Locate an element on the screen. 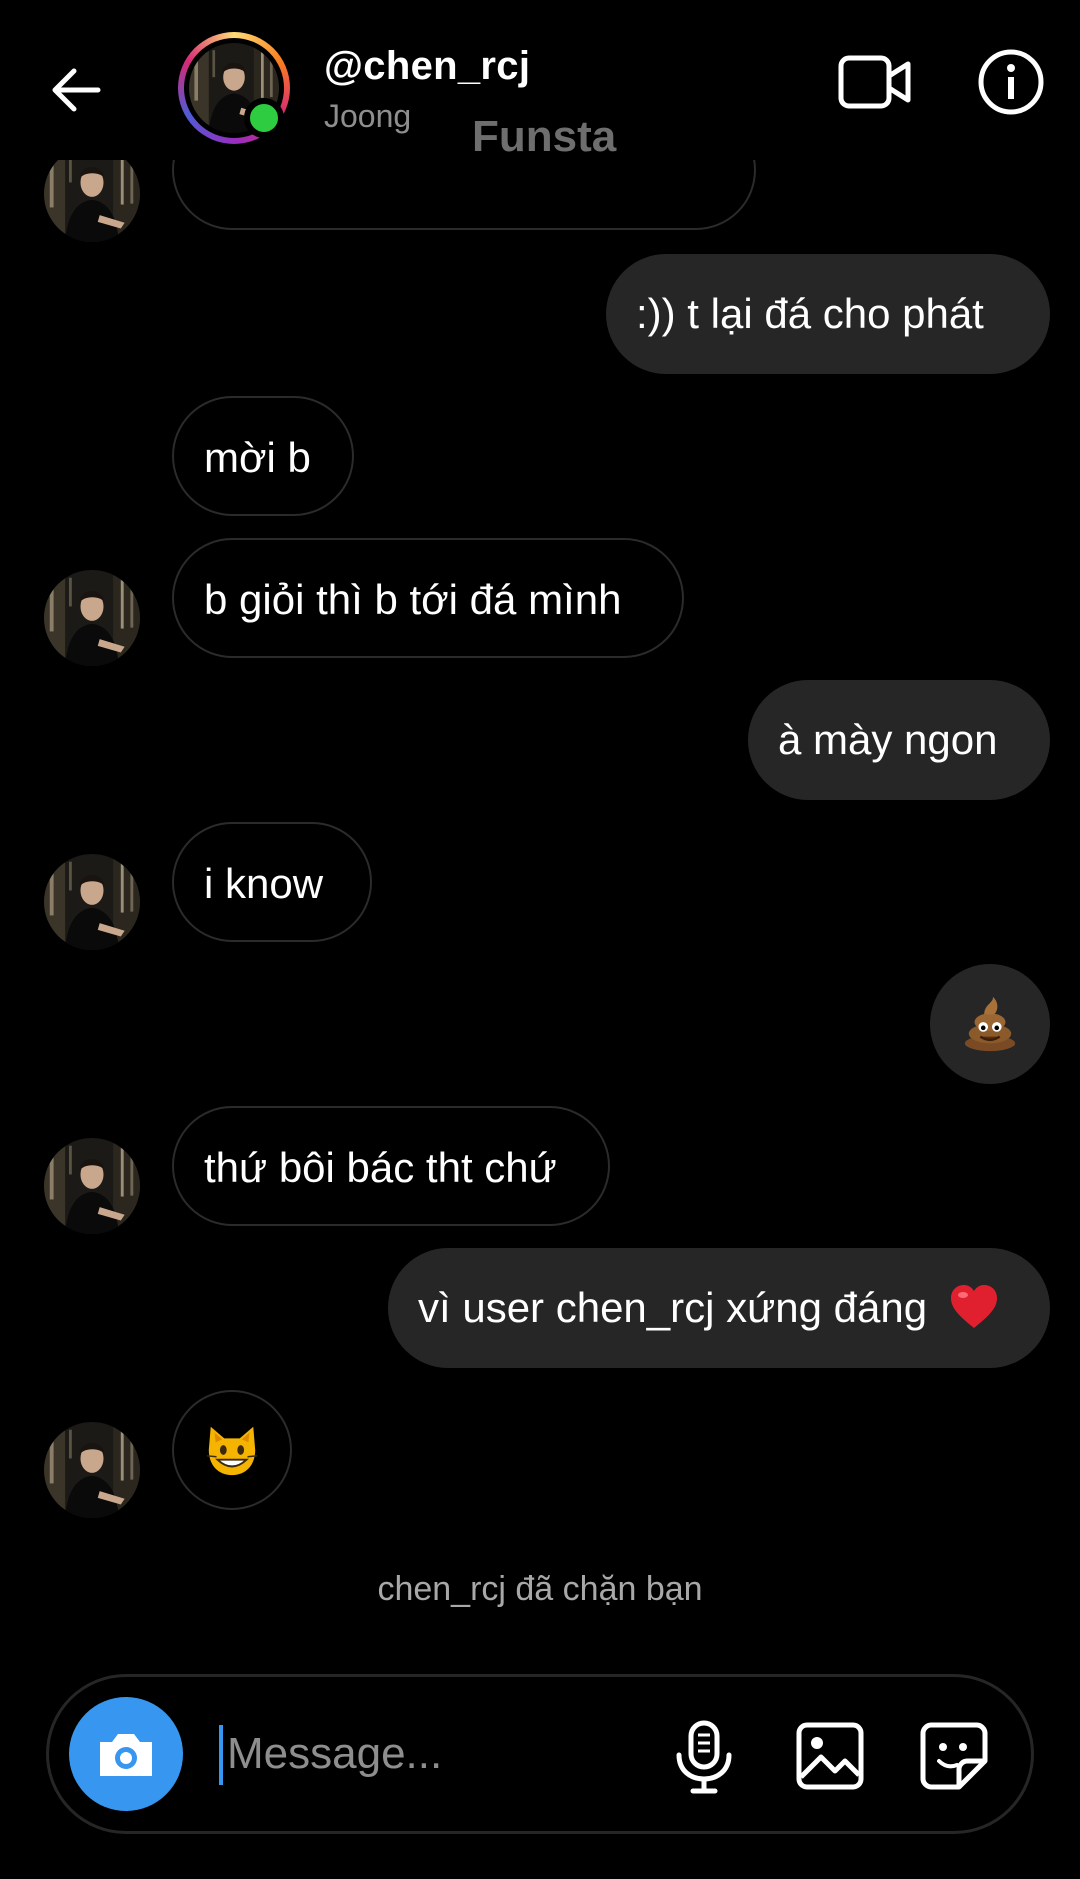  incoming-message: i know is located at coordinates (272, 882).